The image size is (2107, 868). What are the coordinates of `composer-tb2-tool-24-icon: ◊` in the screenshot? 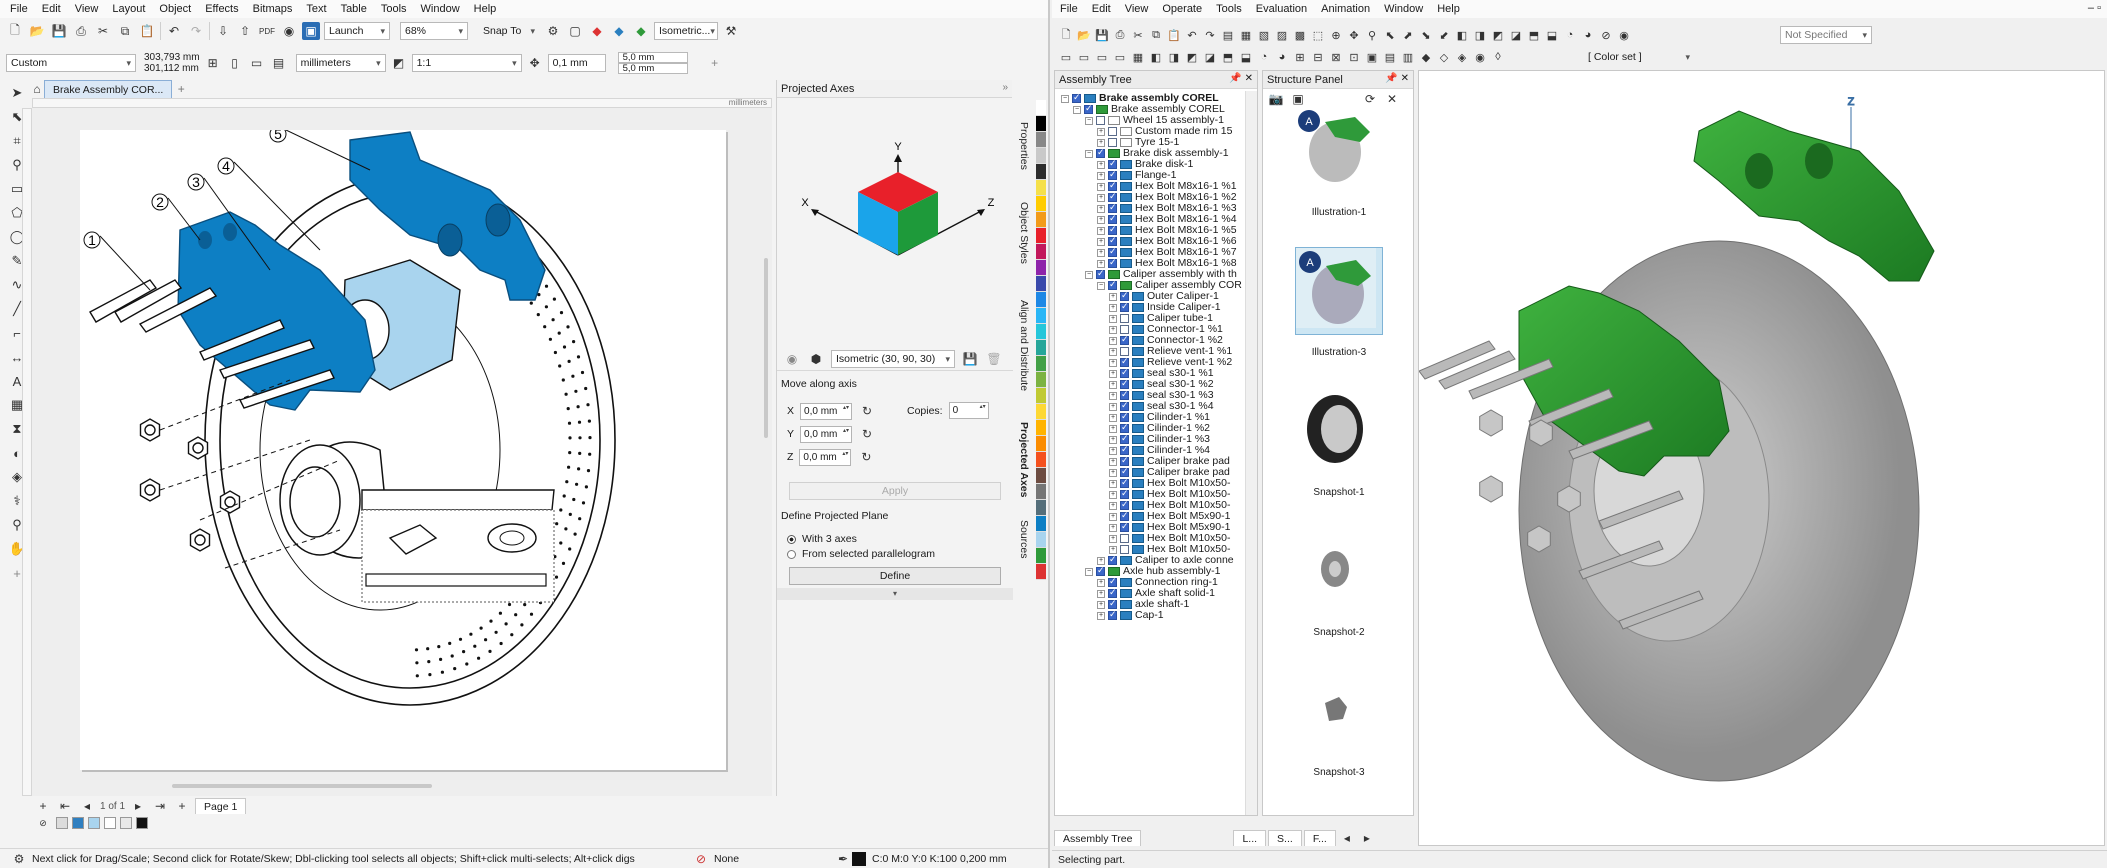 It's located at (1498, 57).